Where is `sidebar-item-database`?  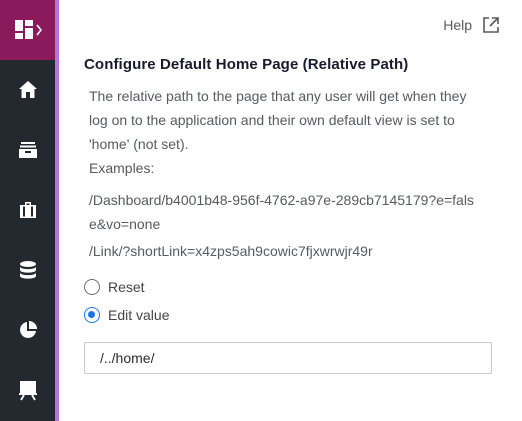 sidebar-item-database is located at coordinates (27, 270).